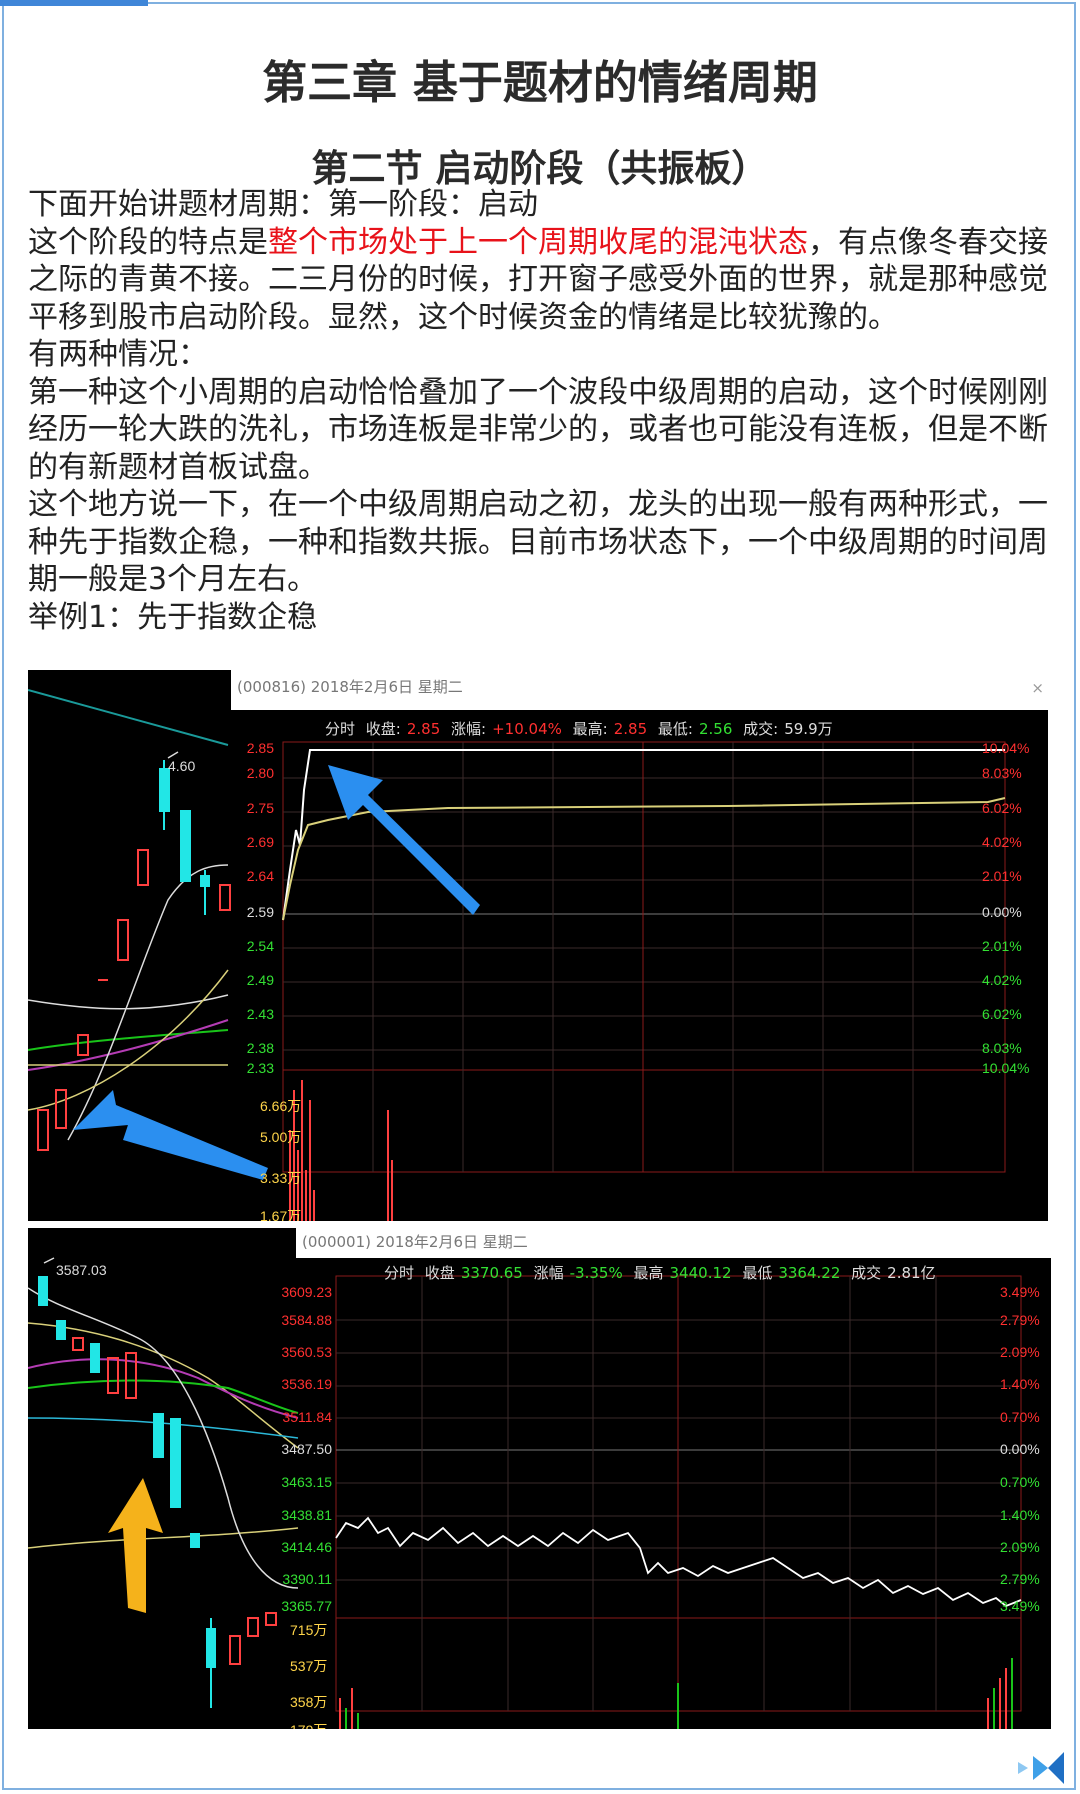 The image size is (1080, 1794). I want to click on paragraph-two-cases: 有两种情况：, so click(118, 354).